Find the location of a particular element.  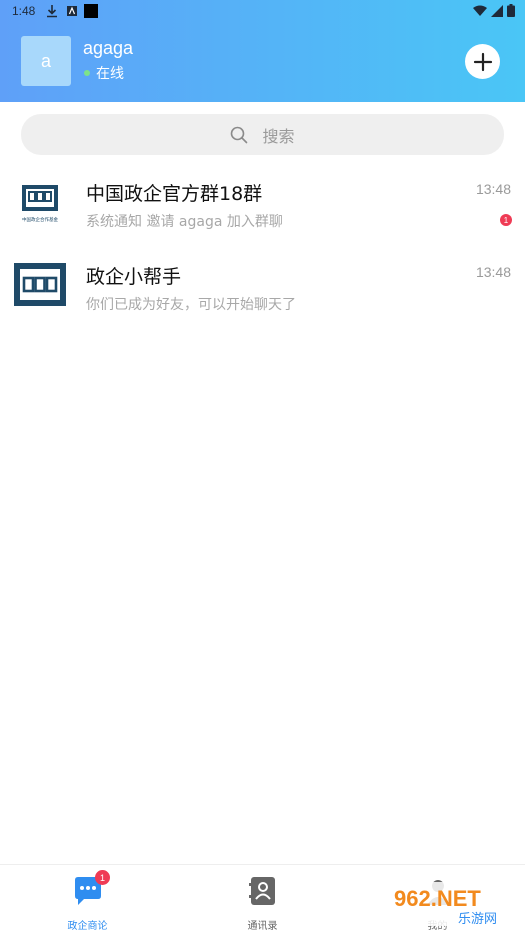

app-notification-icon is located at coordinates (72, 11).